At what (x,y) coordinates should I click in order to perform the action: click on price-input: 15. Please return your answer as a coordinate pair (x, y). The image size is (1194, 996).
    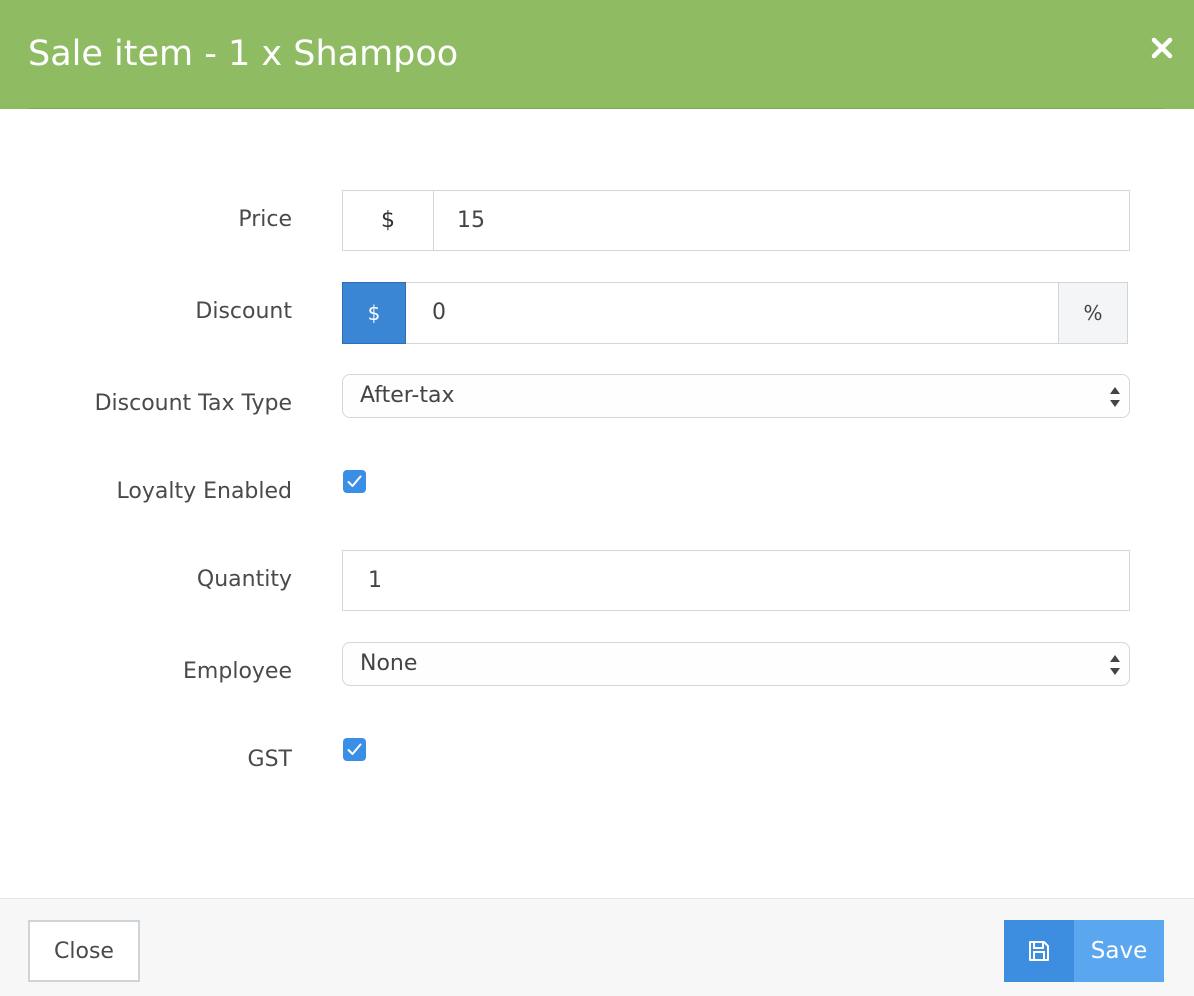
    Looking at the image, I should click on (471, 220).